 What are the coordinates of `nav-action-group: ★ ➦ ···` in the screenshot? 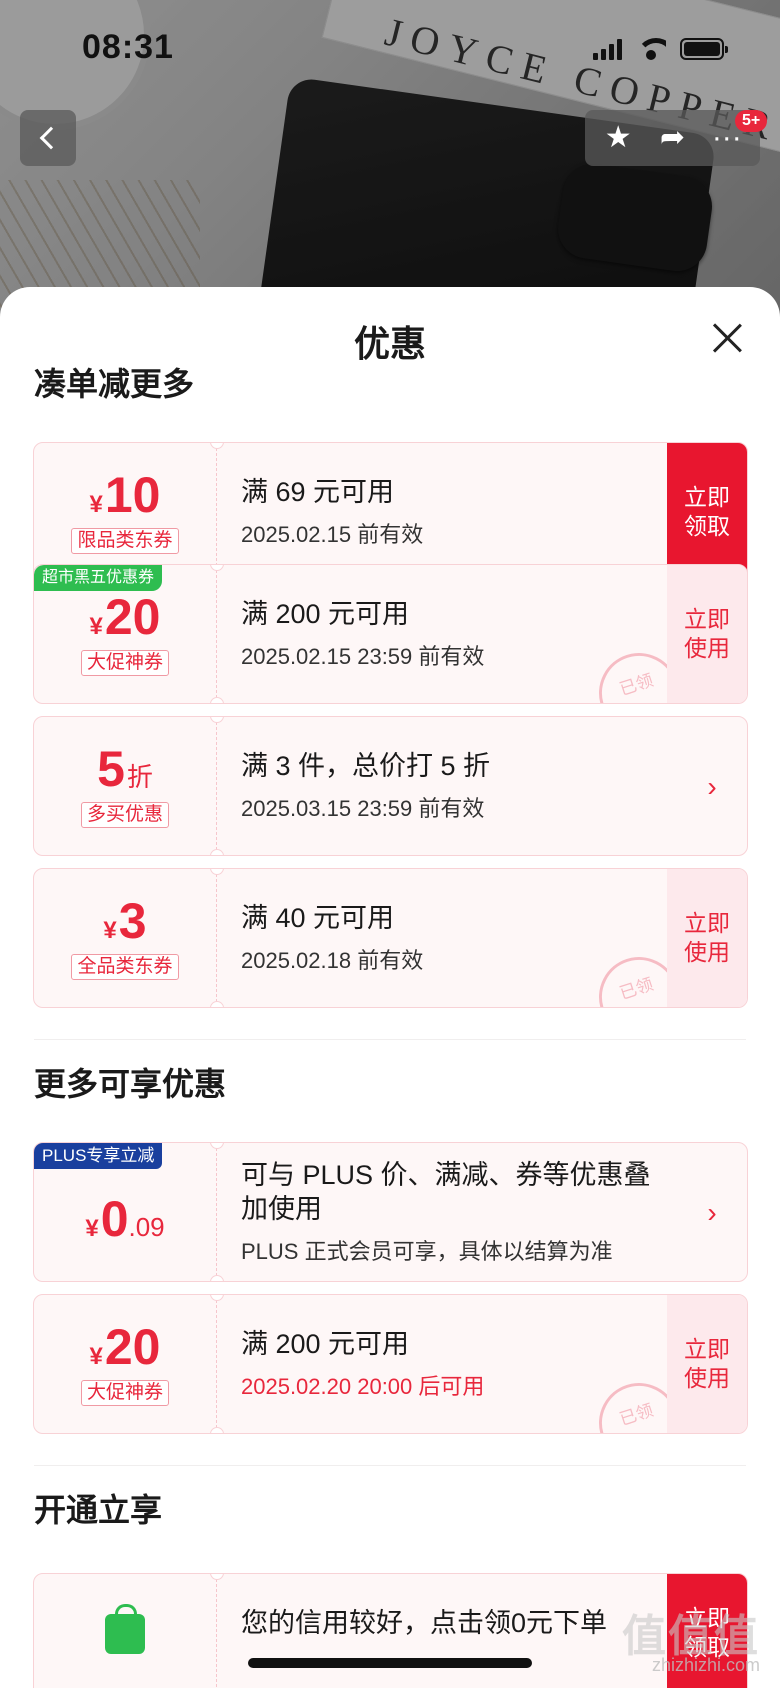 It's located at (672, 138).